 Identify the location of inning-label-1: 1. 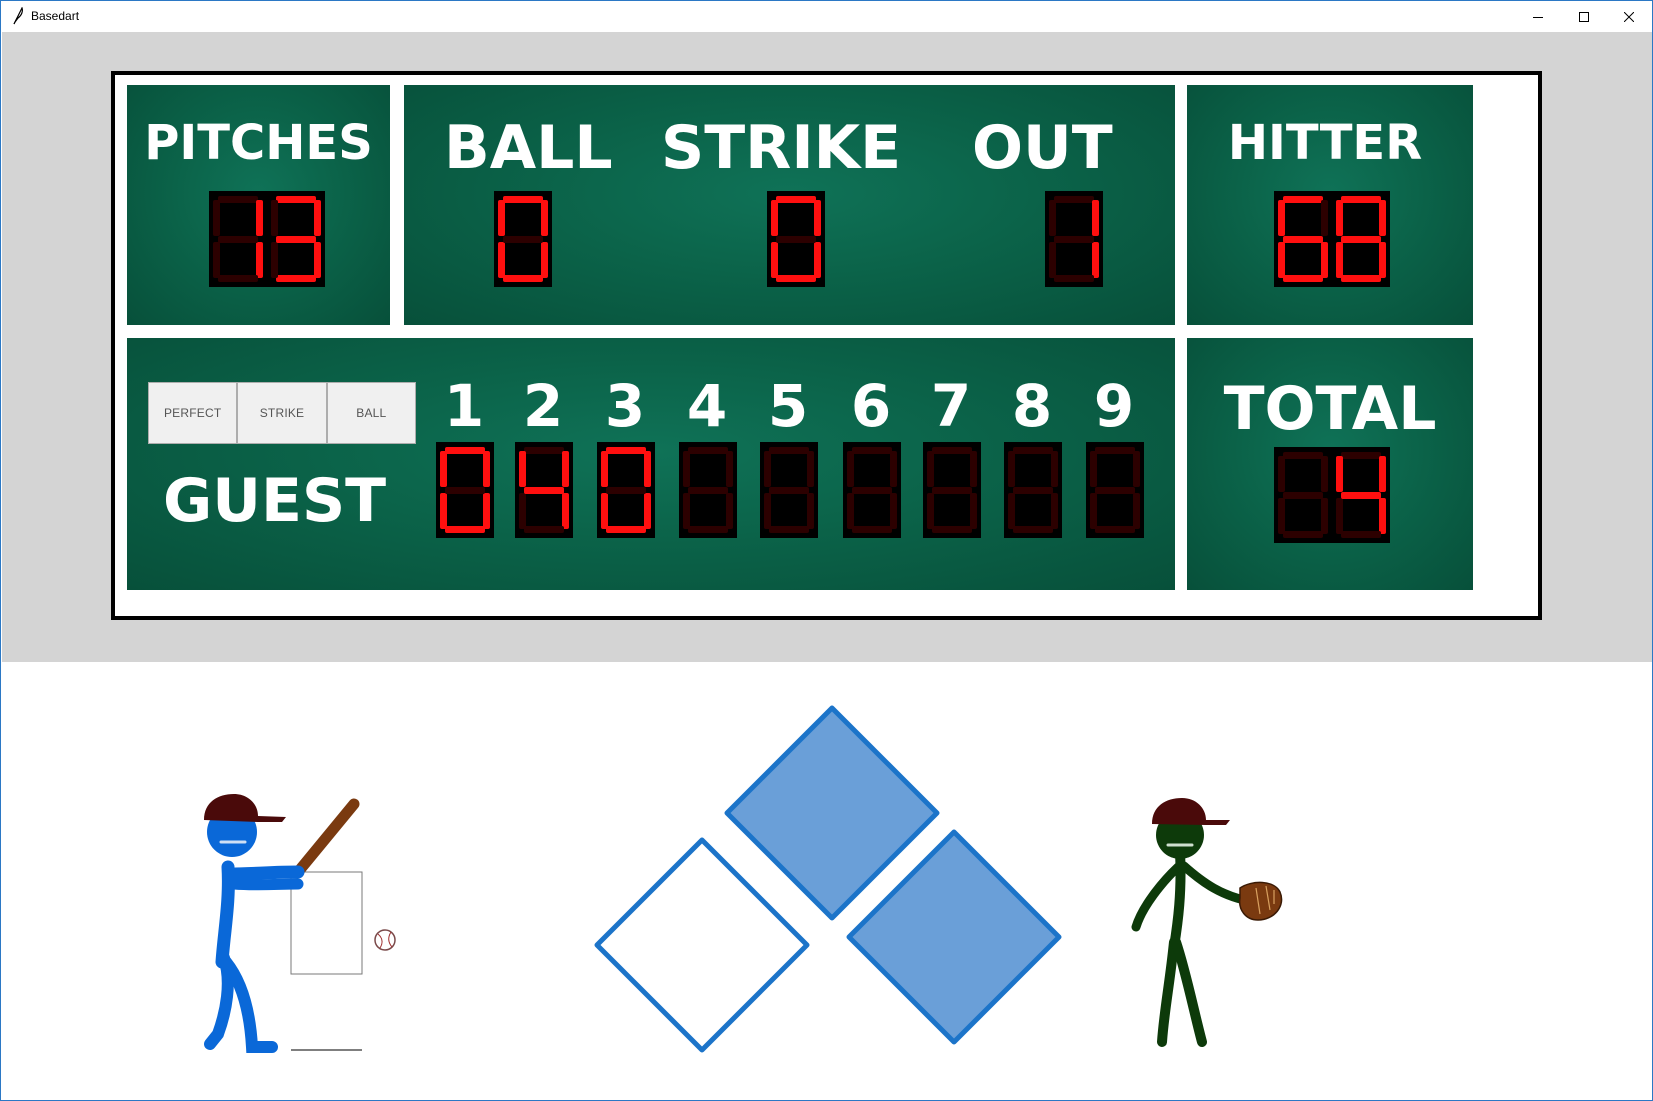
(464, 406).